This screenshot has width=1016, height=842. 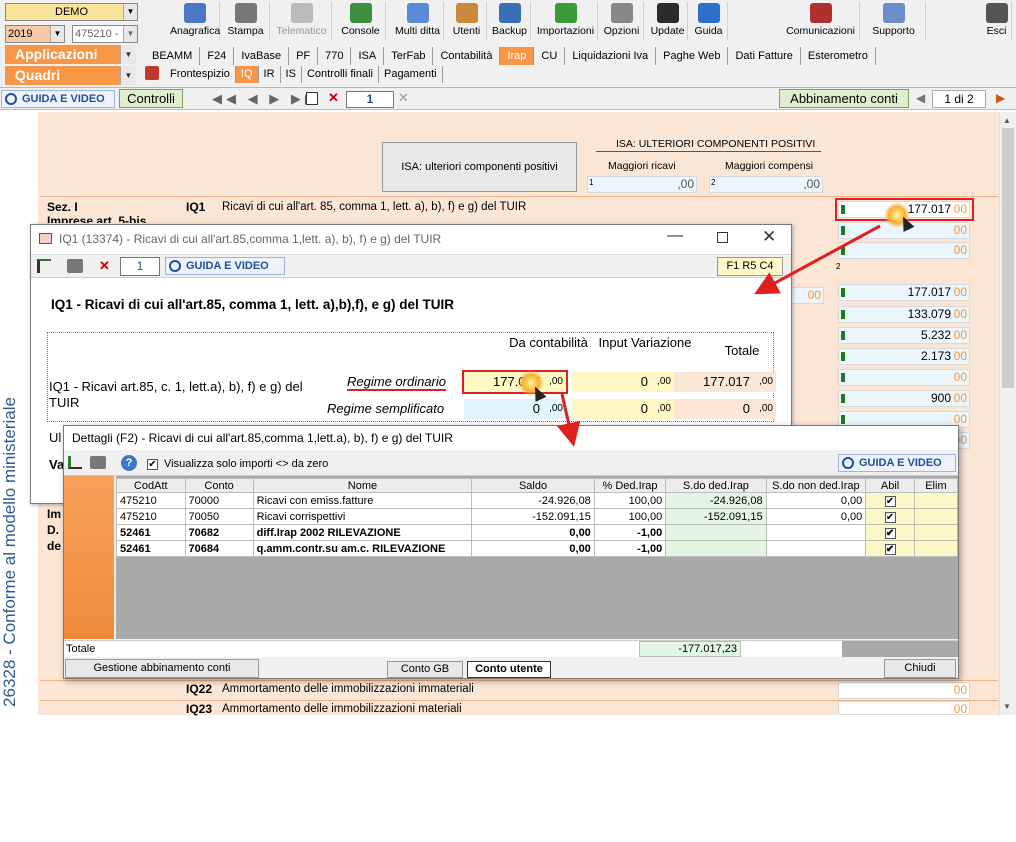 What do you see at coordinates (568, 420) in the screenshot?
I see `arrow-to-dialog2` at bounding box center [568, 420].